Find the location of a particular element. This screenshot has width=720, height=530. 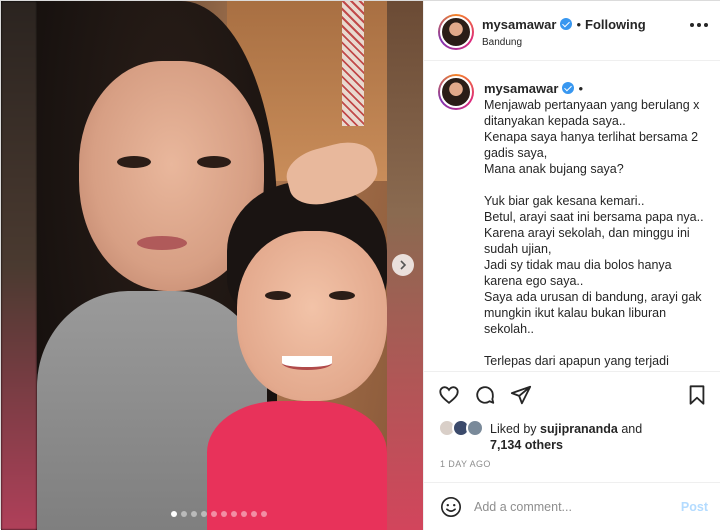

share-icon is located at coordinates (521, 395).